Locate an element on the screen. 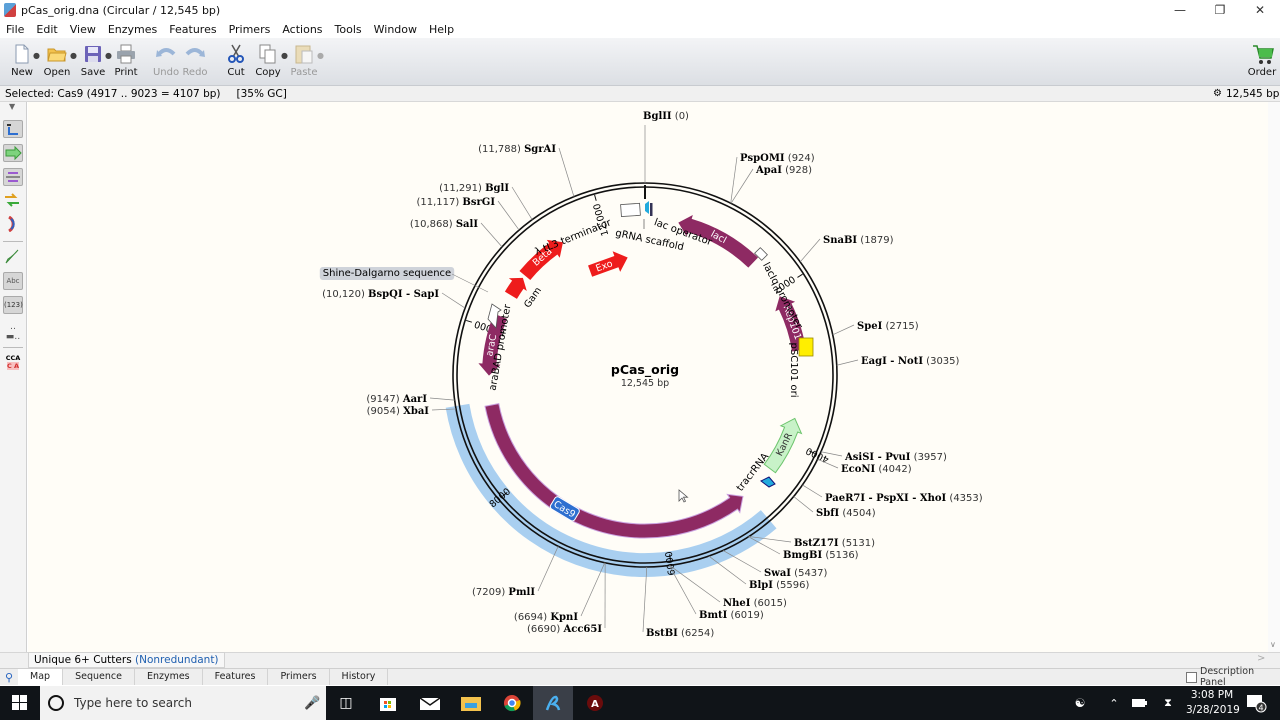 This screenshot has width=1280, height=720. enzyme-site-bglii: BglII (0) is located at coordinates (666, 147).